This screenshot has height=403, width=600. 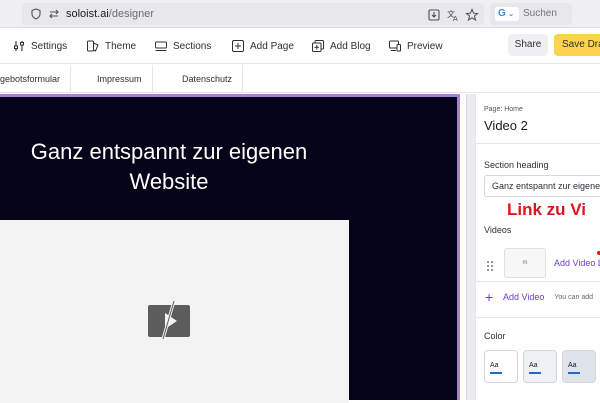 I want to click on canvas-scrollbar, so click(x=470, y=247).